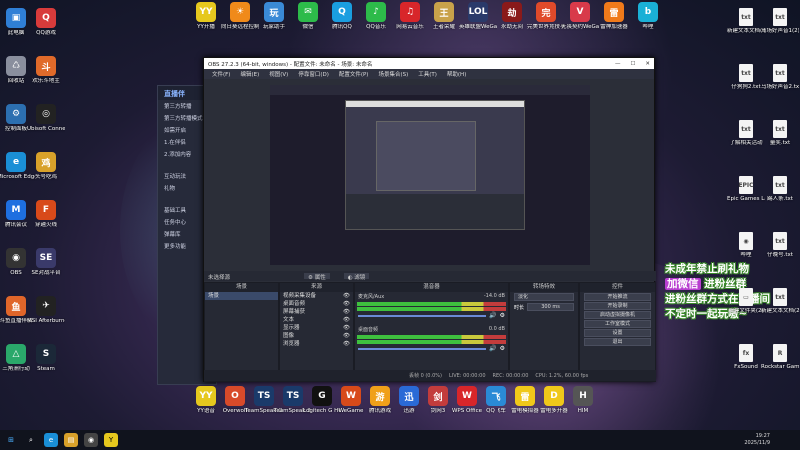  Describe the element at coordinates (46, 358) in the screenshot. I see `desktop-shortcut: S Steam` at that location.